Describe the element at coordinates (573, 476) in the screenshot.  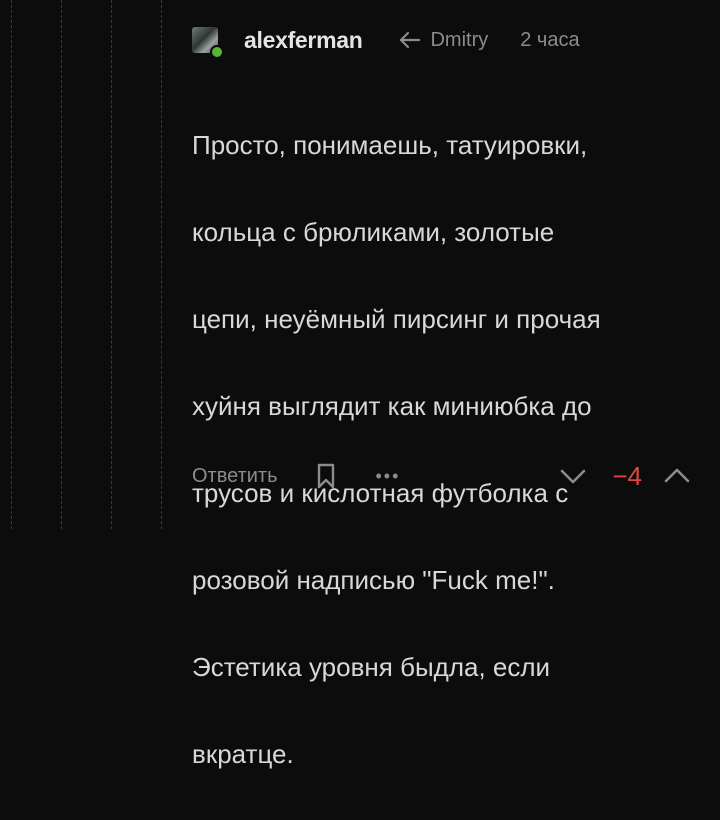
I see `vote-down-icon` at that location.